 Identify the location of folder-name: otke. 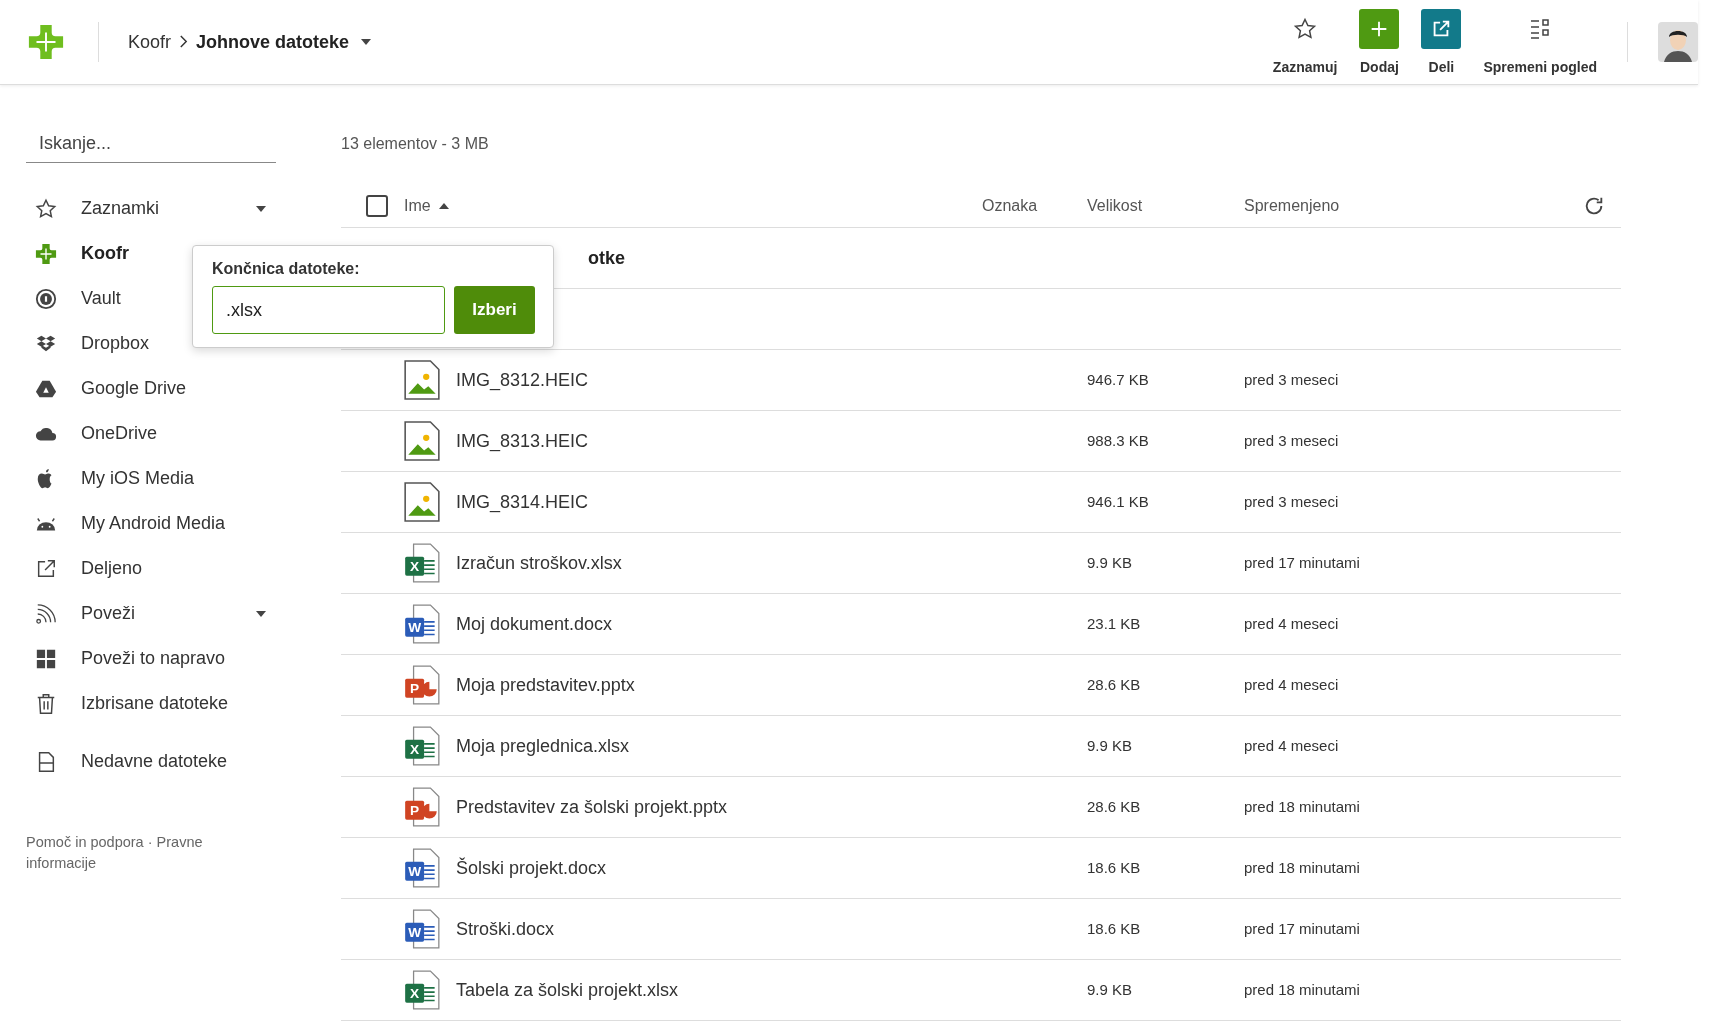
(606, 258).